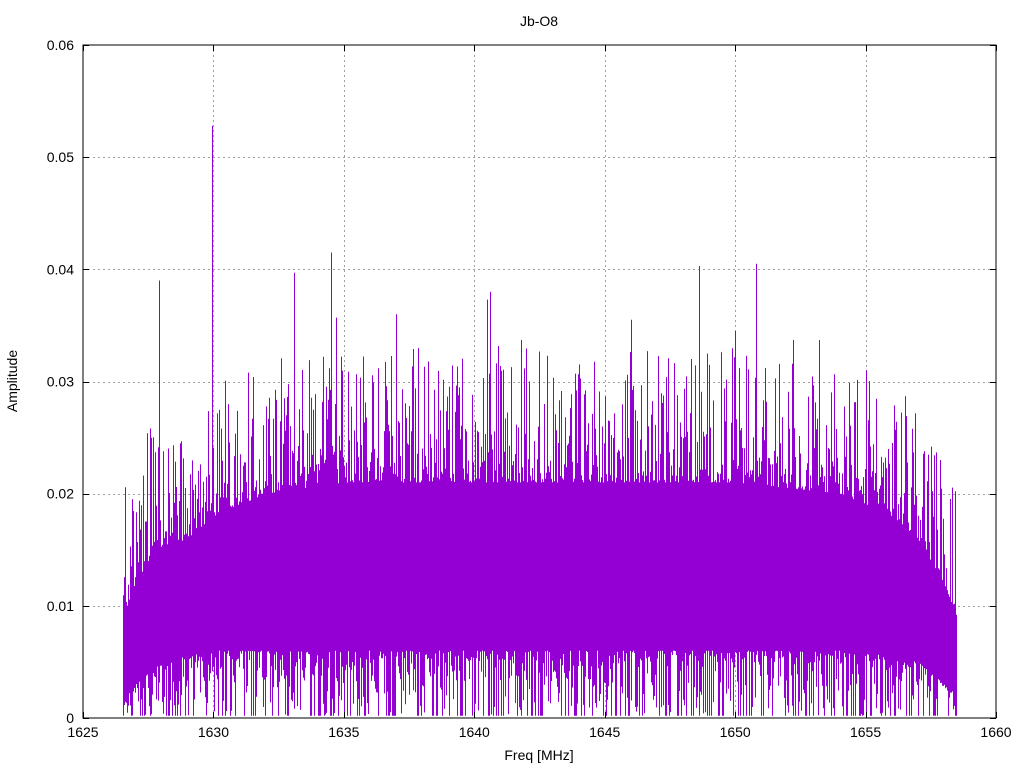 The height and width of the screenshot is (768, 1024). Describe the element at coordinates (60, 494) in the screenshot. I see `y-tick-label: 0.02` at that location.